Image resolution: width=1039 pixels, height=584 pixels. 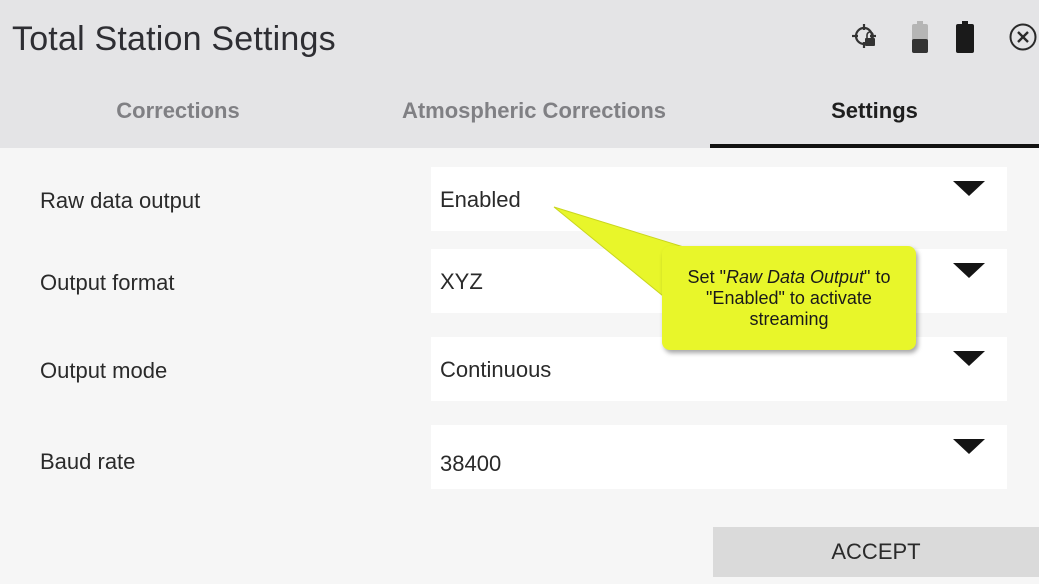 What do you see at coordinates (795, 276) in the screenshot?
I see `callout-emphasis: Raw Data Output` at bounding box center [795, 276].